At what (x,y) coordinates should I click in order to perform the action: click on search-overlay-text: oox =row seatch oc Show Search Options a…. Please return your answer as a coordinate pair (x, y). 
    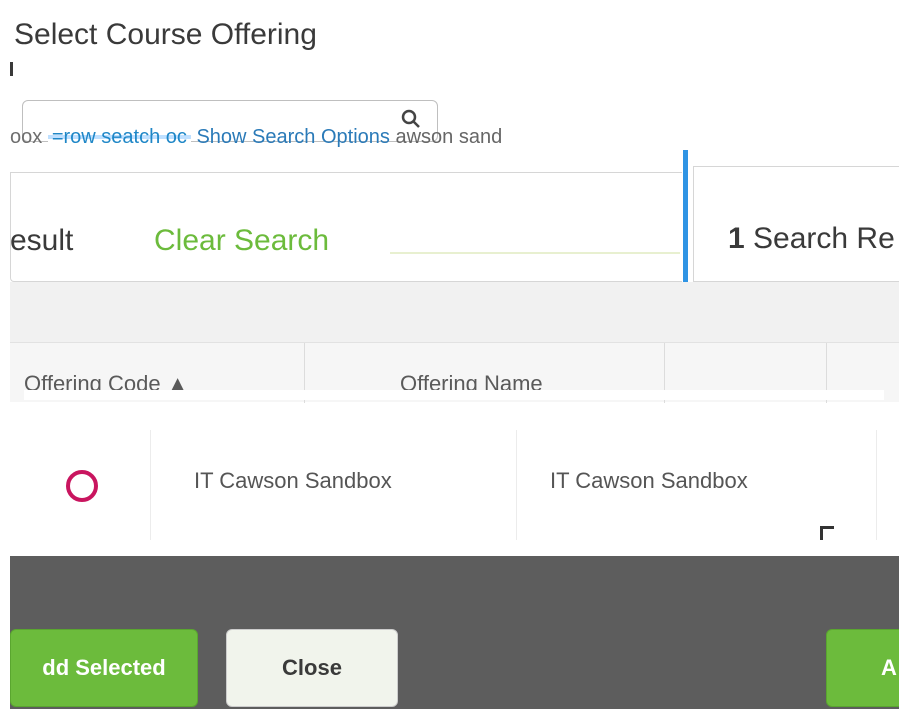
    Looking at the image, I should click on (454, 142).